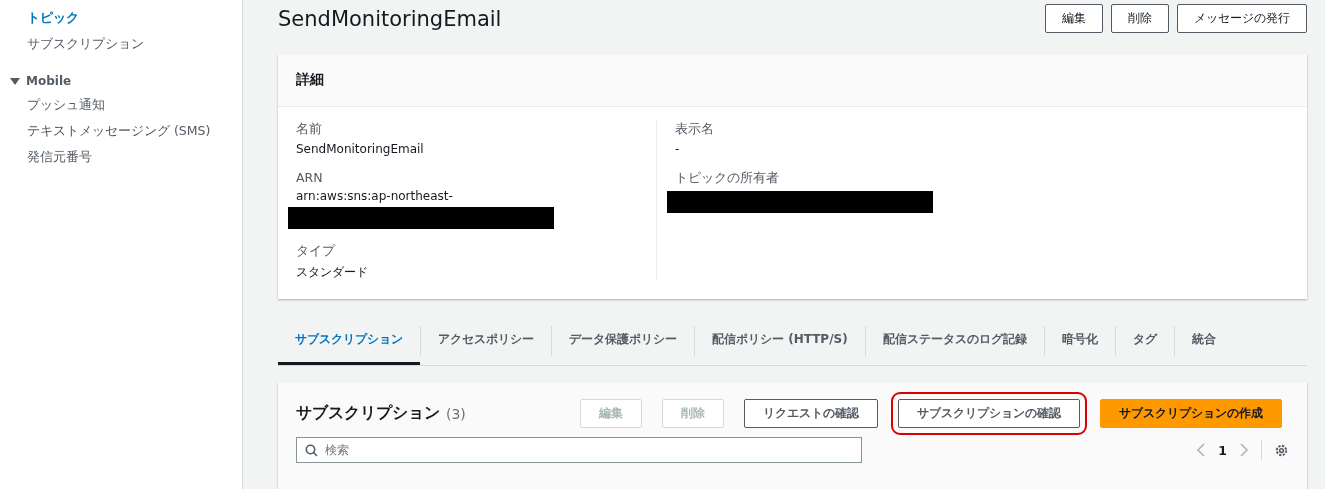  What do you see at coordinates (579, 450) in the screenshot?
I see `search-field: 検索` at bounding box center [579, 450].